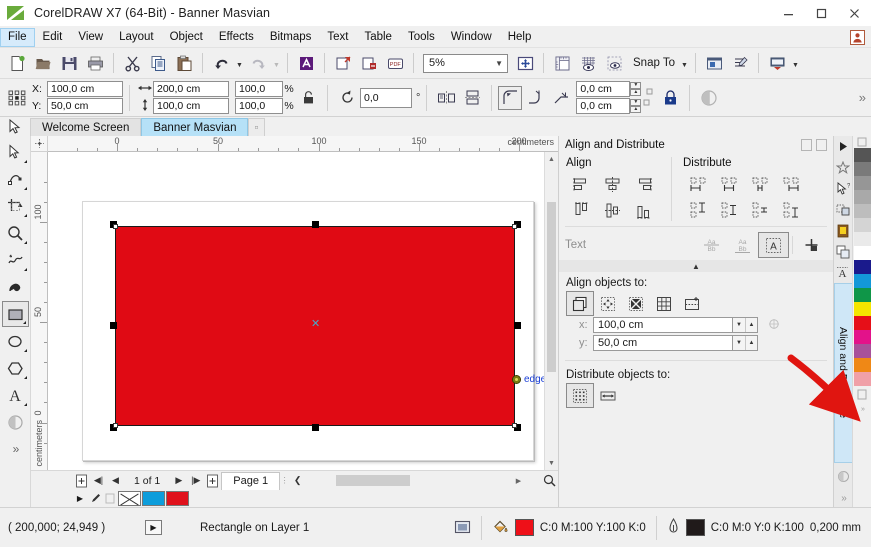 This screenshot has height=547, width=871. What do you see at coordinates (551, 159) in the screenshot?
I see `scroll-up-icon: ▲` at bounding box center [551, 159].